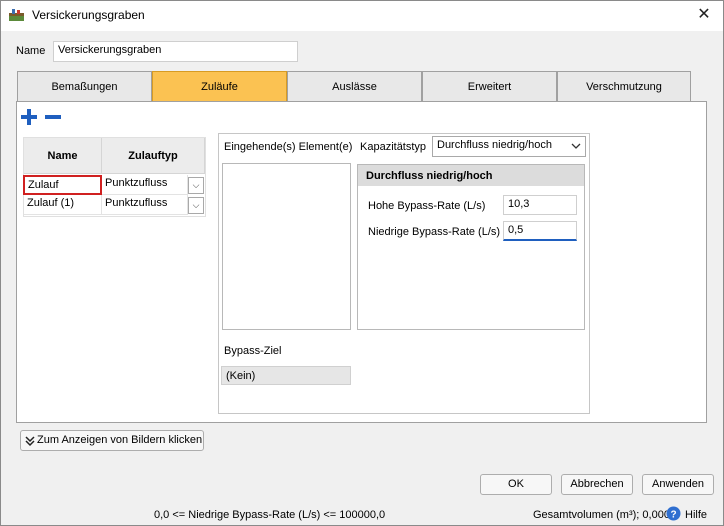 Image resolution: width=724 pixels, height=526 pixels. What do you see at coordinates (678, 484) in the screenshot?
I see `apply-button: Anwenden` at bounding box center [678, 484].